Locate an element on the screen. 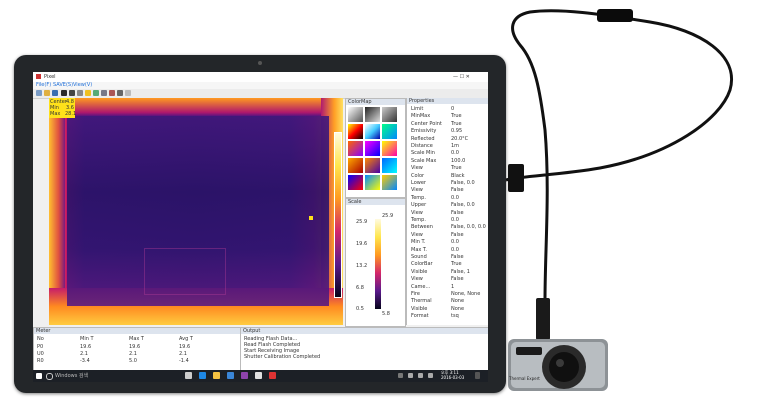 The image size is (763, 400). property-row: Min T. 0.0 is located at coordinates (447, 242).